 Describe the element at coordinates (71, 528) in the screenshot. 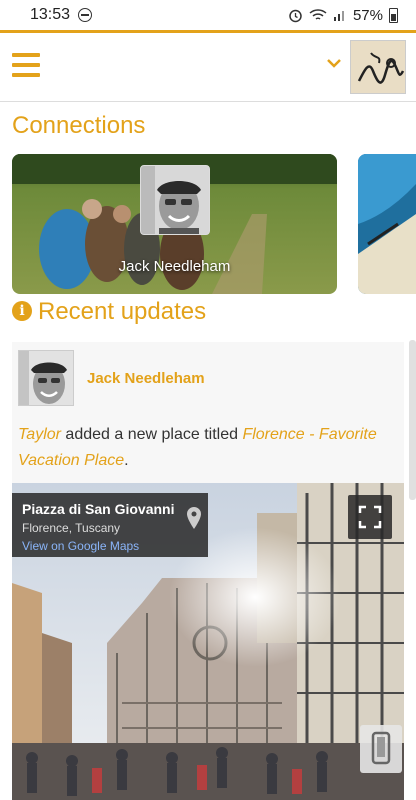

I see `street-view-subtitle: Florence, Tuscany` at that location.